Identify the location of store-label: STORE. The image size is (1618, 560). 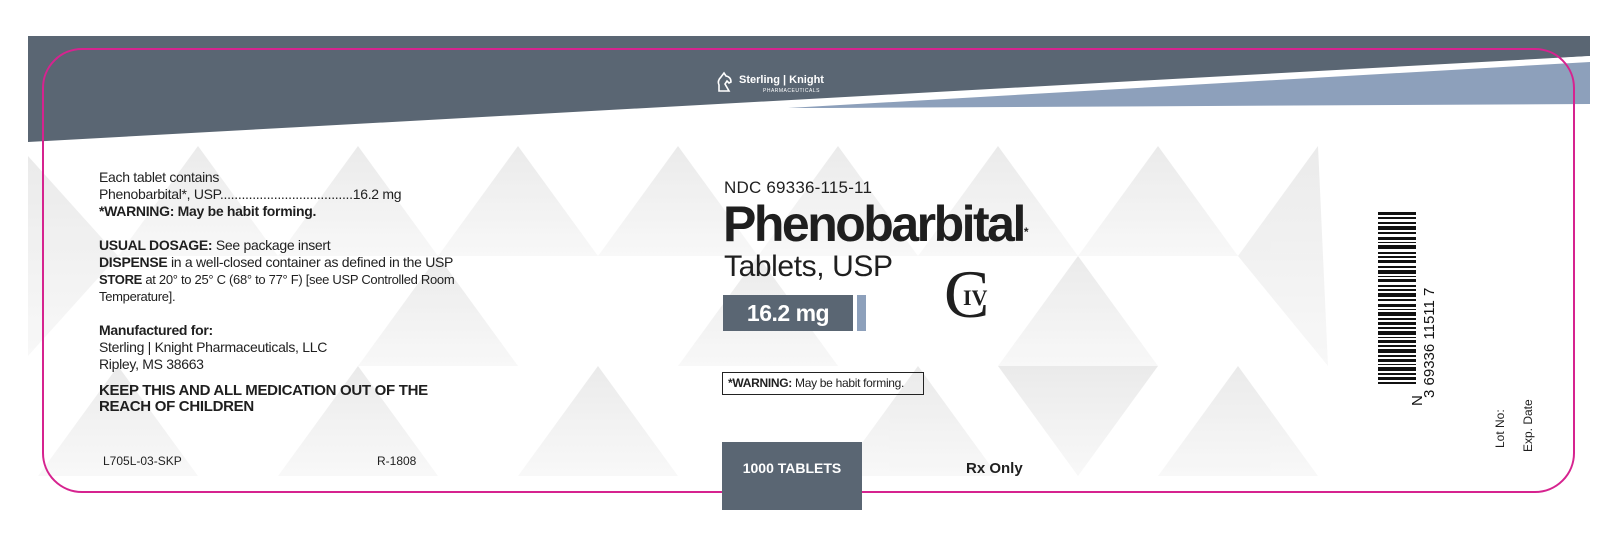
(121, 279).